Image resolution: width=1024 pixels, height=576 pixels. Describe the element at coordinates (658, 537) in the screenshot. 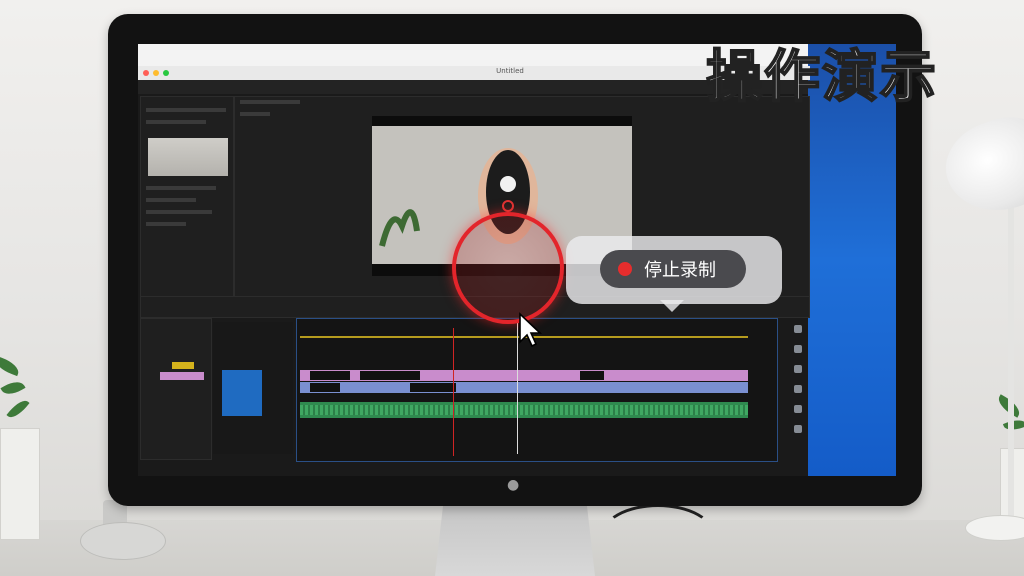

I see `monitor-cable` at that location.